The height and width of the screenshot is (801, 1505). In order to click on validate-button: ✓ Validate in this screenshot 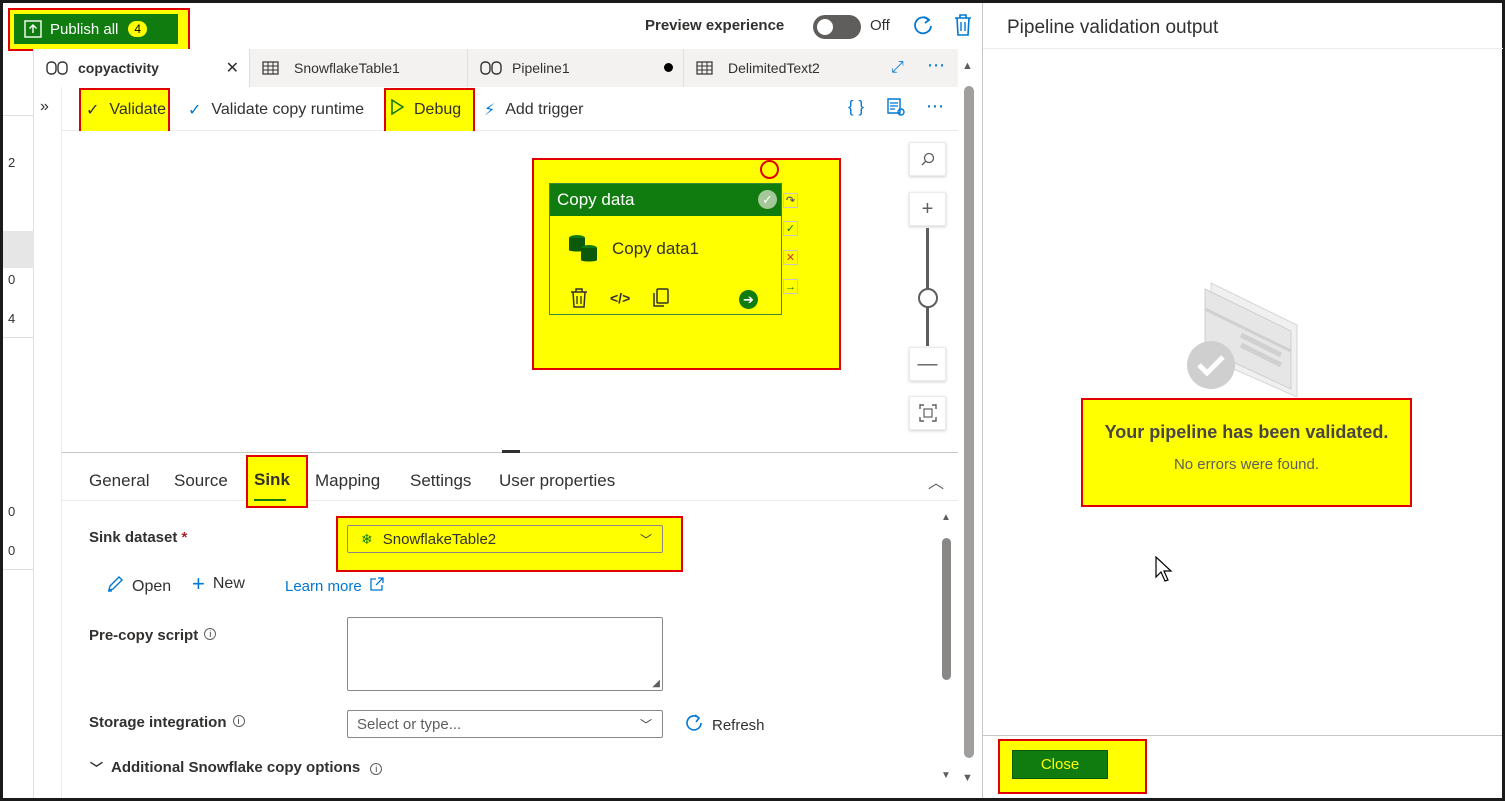, I will do `click(126, 110)`.